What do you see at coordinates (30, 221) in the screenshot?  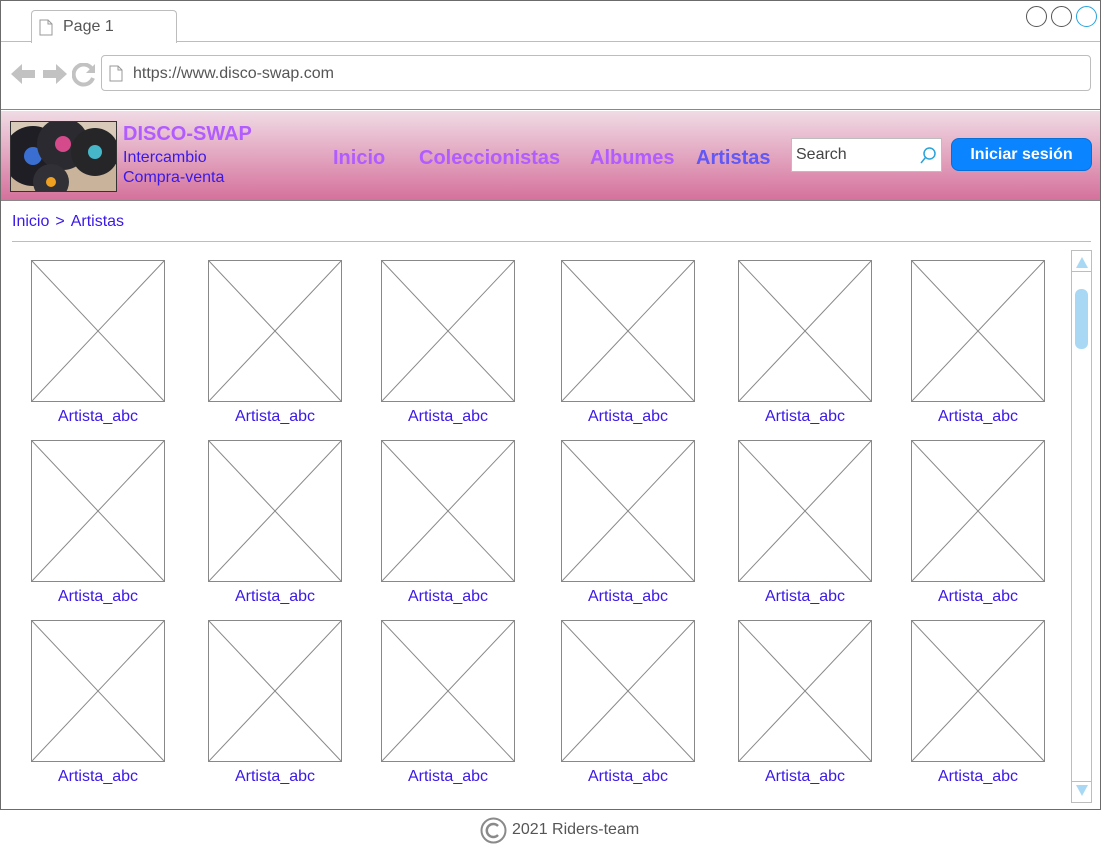 I see `breadcrumb-home: Inicio` at bounding box center [30, 221].